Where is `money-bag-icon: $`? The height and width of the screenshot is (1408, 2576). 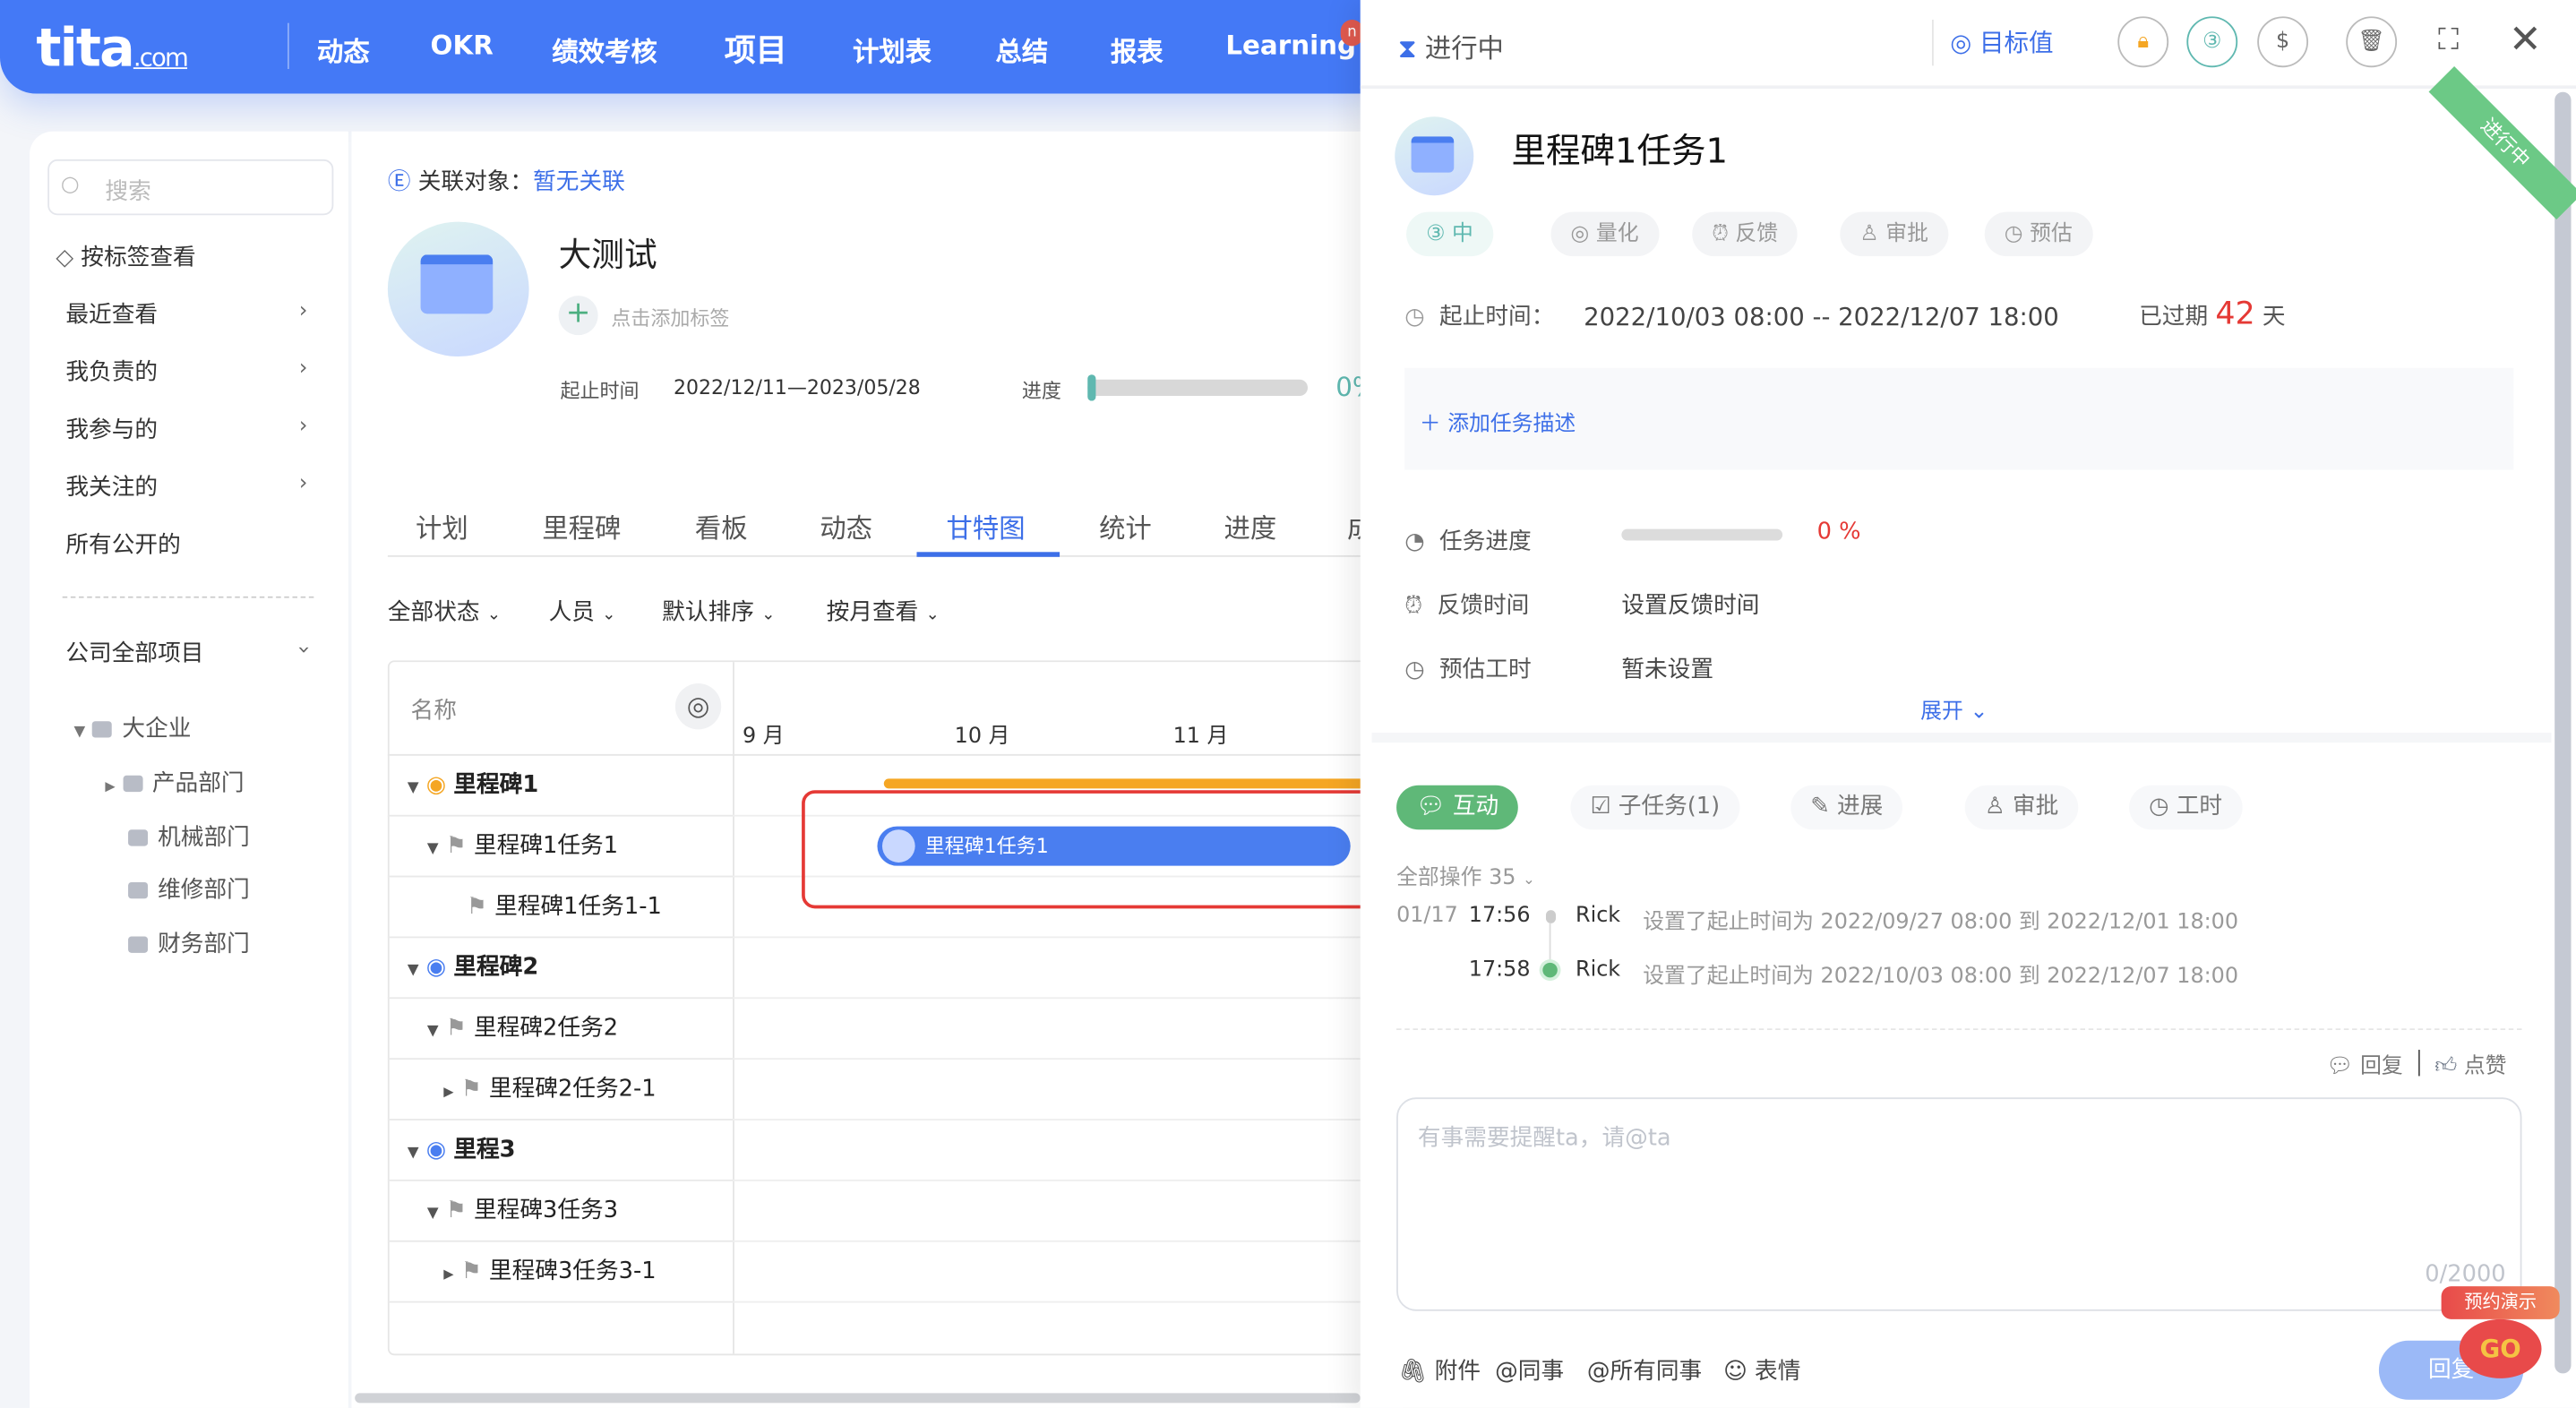
money-bag-icon: $ is located at coordinates (2283, 42).